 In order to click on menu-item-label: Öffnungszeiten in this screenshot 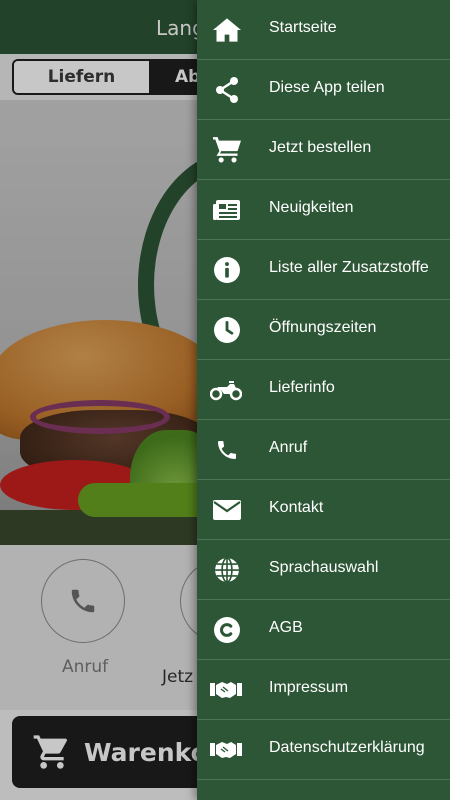, I will do `click(323, 327)`.